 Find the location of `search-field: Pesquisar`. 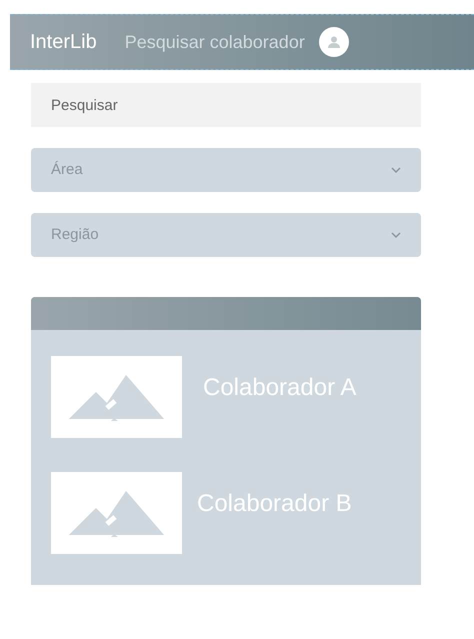

search-field: Pesquisar is located at coordinates (226, 105).